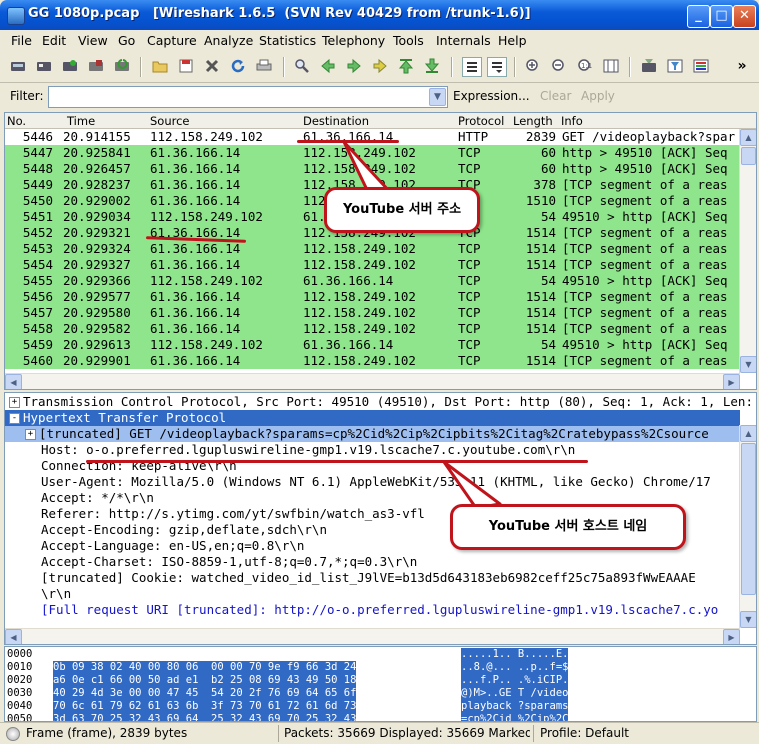 The width and height of the screenshot is (759, 744). Describe the element at coordinates (16, 121) in the screenshot. I see `column-no: No.` at that location.